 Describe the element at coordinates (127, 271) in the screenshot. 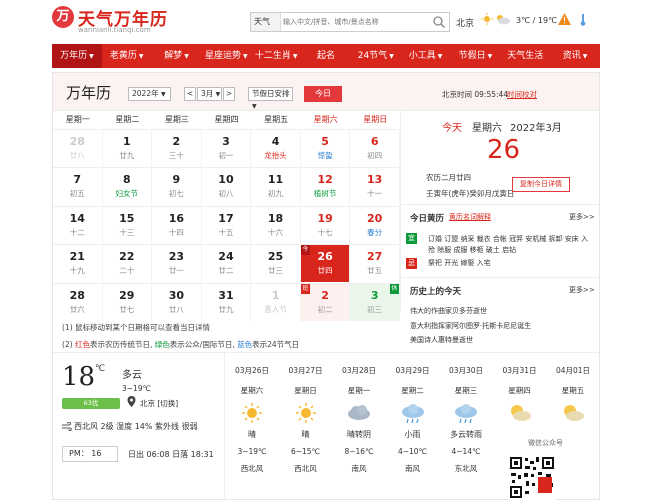

I see `lunar-label: 二十` at that location.